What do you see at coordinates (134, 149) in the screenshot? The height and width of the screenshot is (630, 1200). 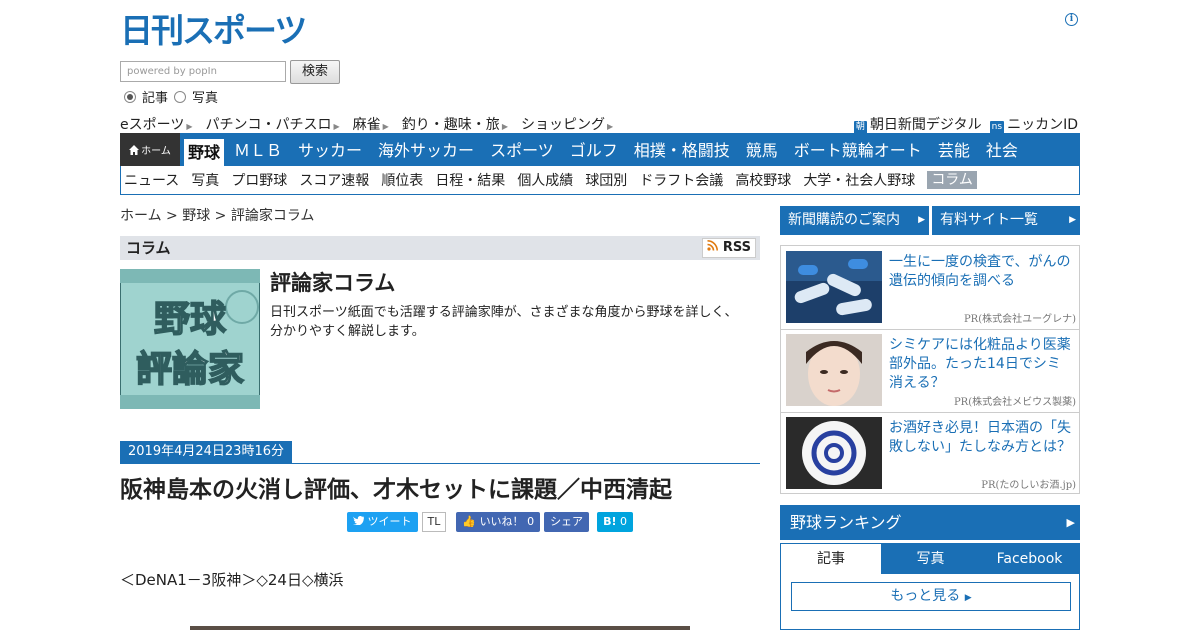 I see `home-icon` at bounding box center [134, 149].